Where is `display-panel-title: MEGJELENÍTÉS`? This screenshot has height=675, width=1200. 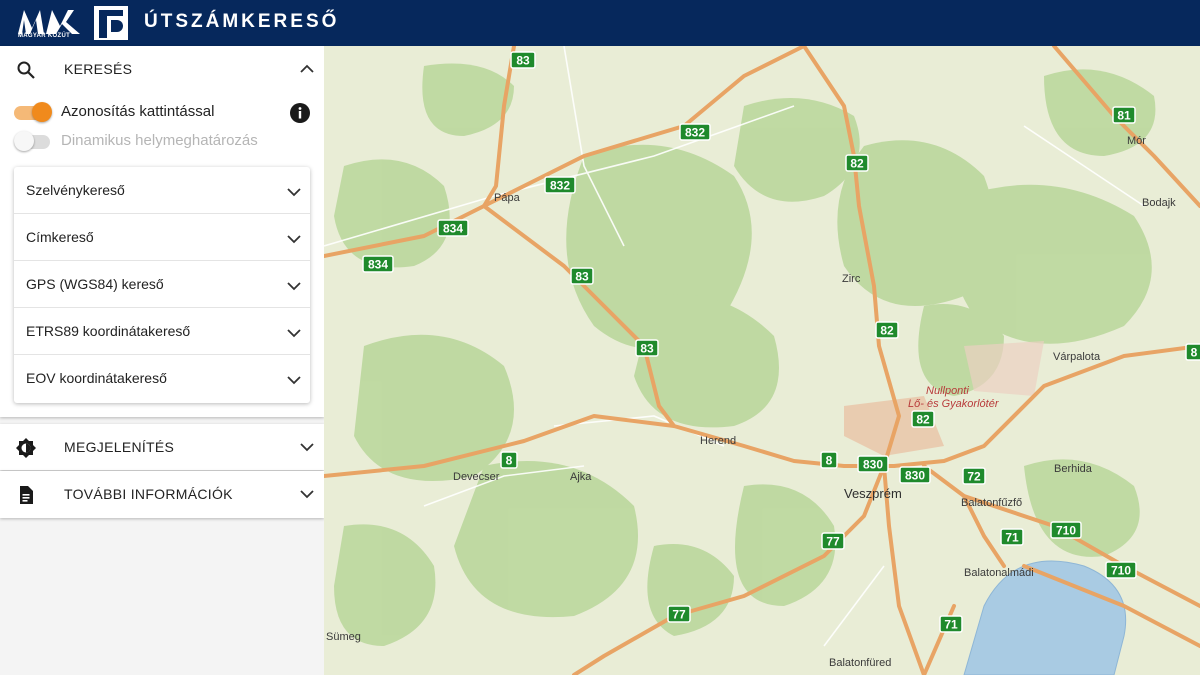 display-panel-title: MEGJELENÍTÉS is located at coordinates (119, 447).